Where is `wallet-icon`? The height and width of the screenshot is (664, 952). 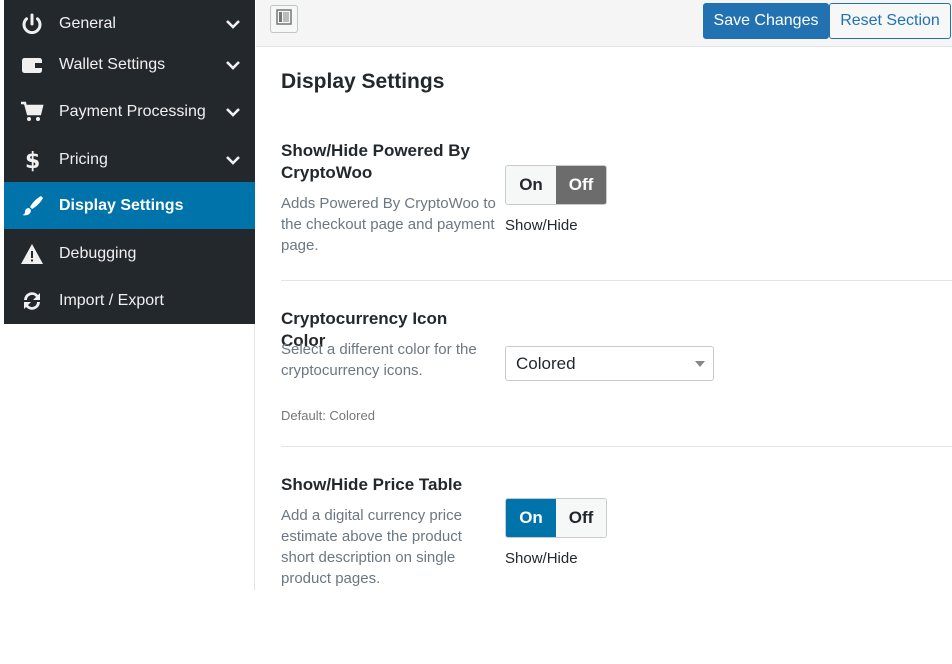 wallet-icon is located at coordinates (32, 65).